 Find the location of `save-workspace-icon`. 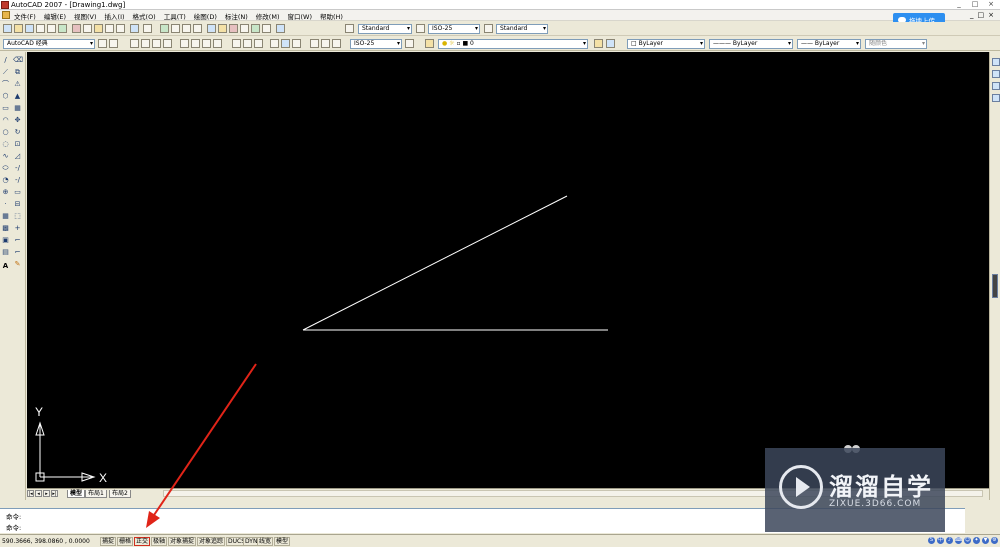

save-workspace-icon is located at coordinates (113, 43).